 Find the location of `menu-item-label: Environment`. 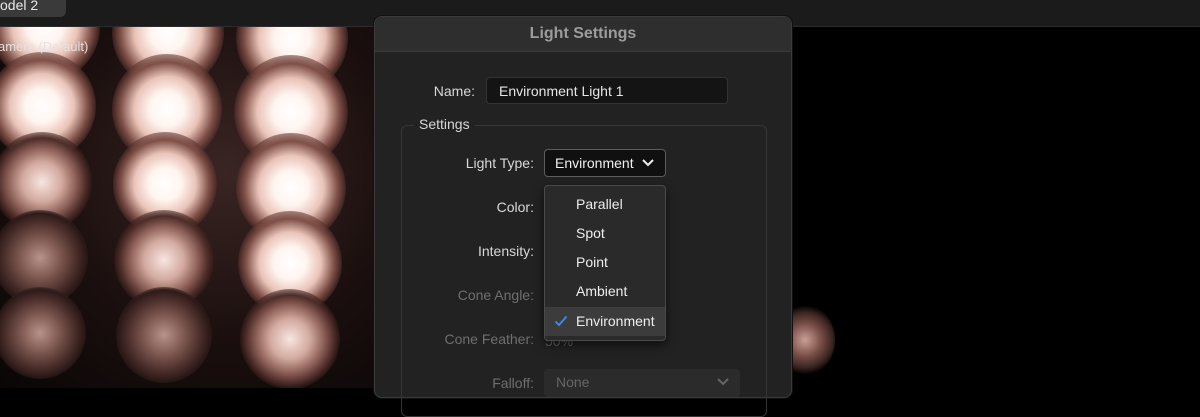

menu-item-label: Environment is located at coordinates (615, 321).